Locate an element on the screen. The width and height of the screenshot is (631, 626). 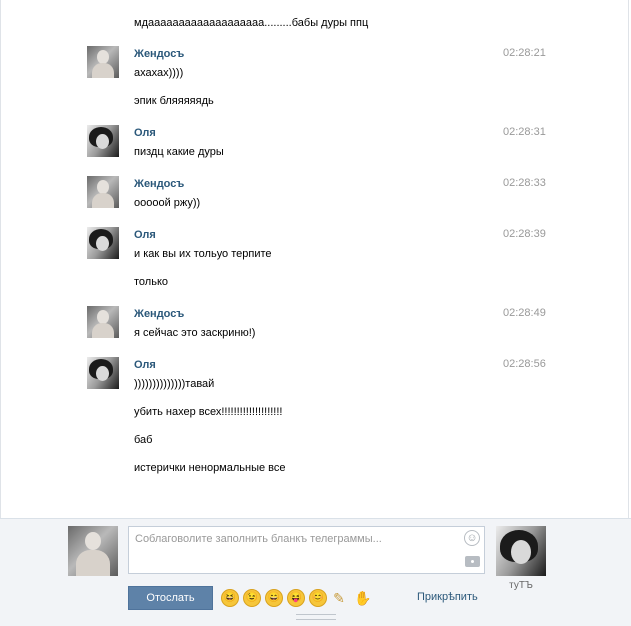
history-border-left is located at coordinates (0, 259).